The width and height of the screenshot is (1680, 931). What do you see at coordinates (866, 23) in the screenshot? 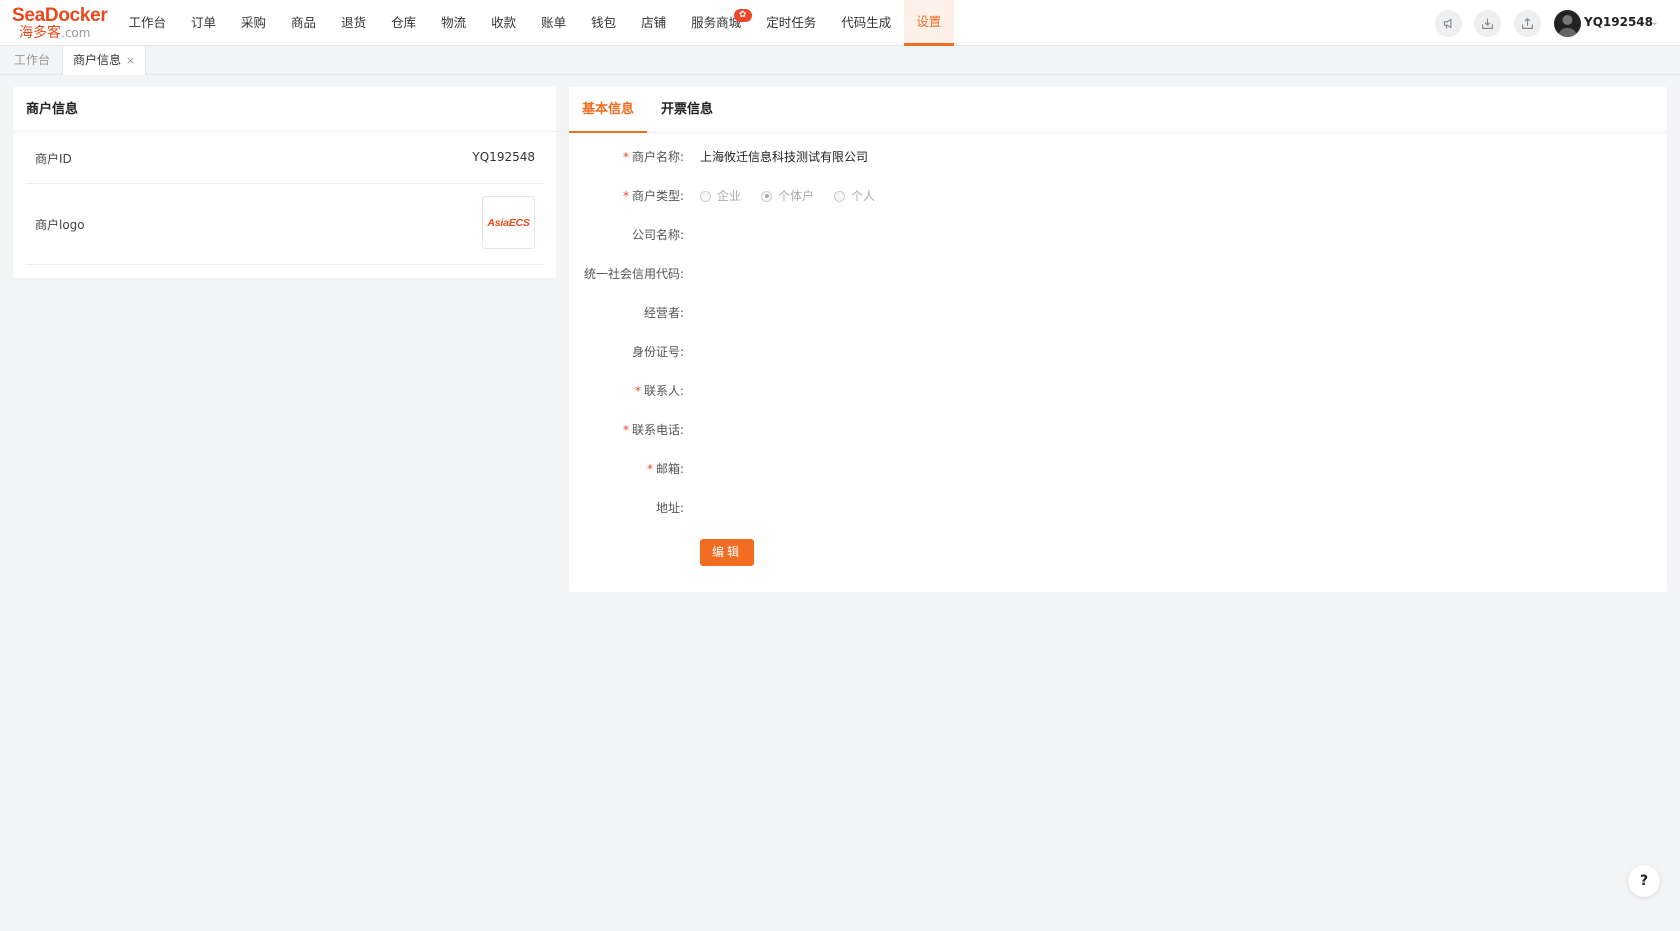
I see `nav-item-code-gen: 代码生成` at bounding box center [866, 23].